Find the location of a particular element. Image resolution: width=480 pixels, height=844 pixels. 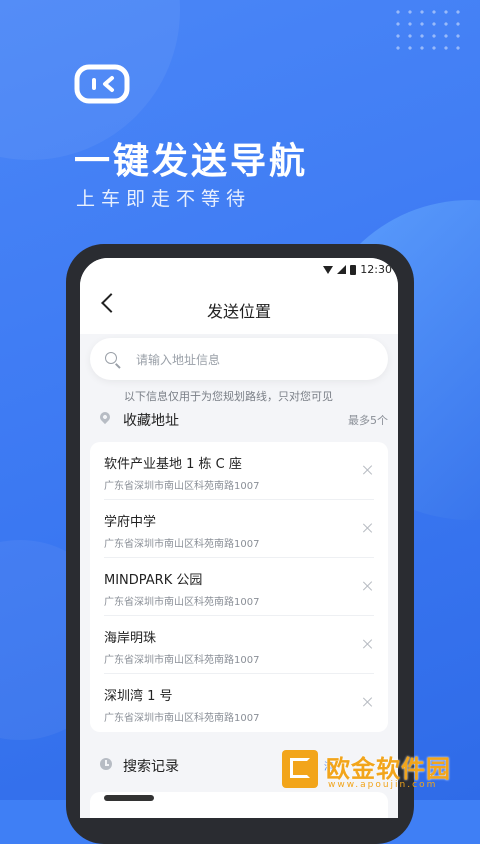

promo-subline: 上车即走不等待 is located at coordinates (164, 199).